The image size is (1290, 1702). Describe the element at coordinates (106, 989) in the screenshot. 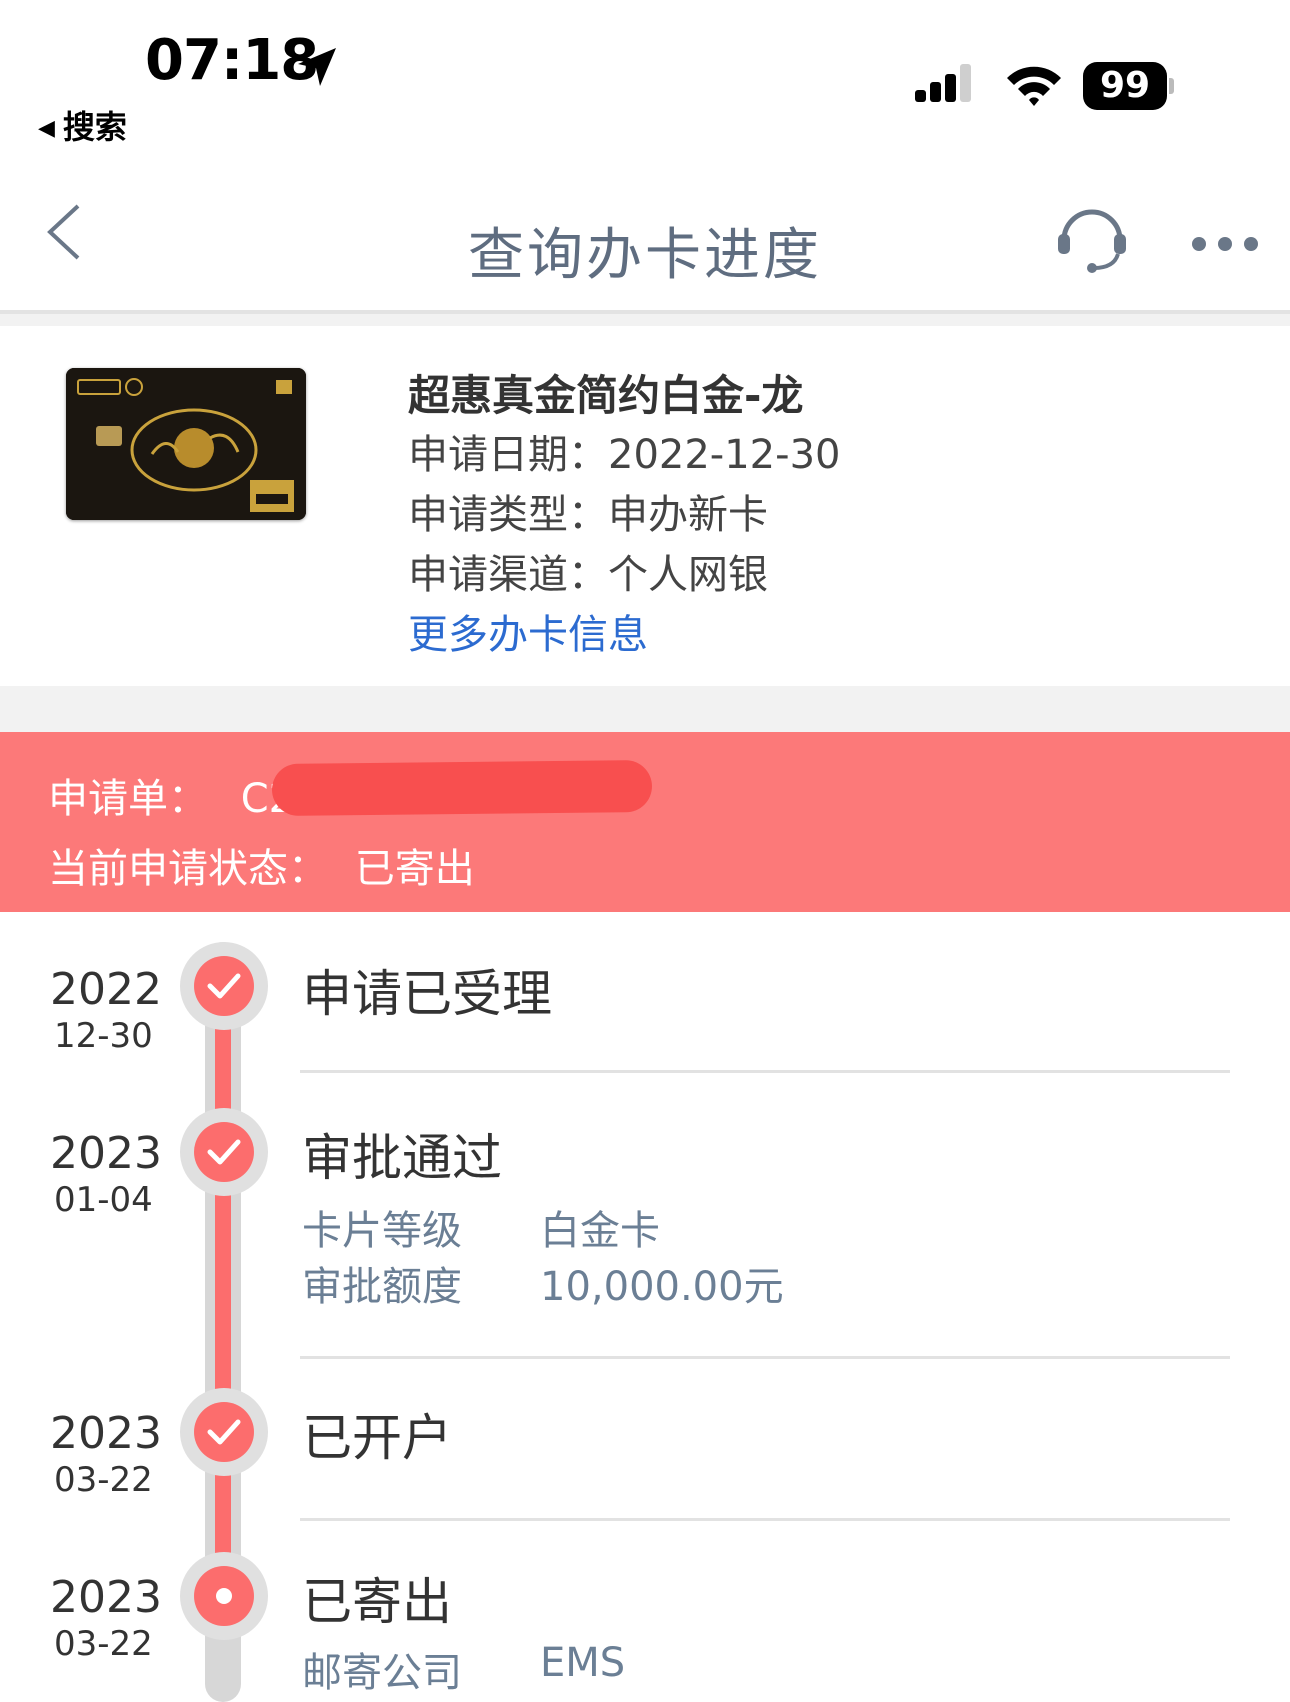

I see `step-year: 2022` at that location.